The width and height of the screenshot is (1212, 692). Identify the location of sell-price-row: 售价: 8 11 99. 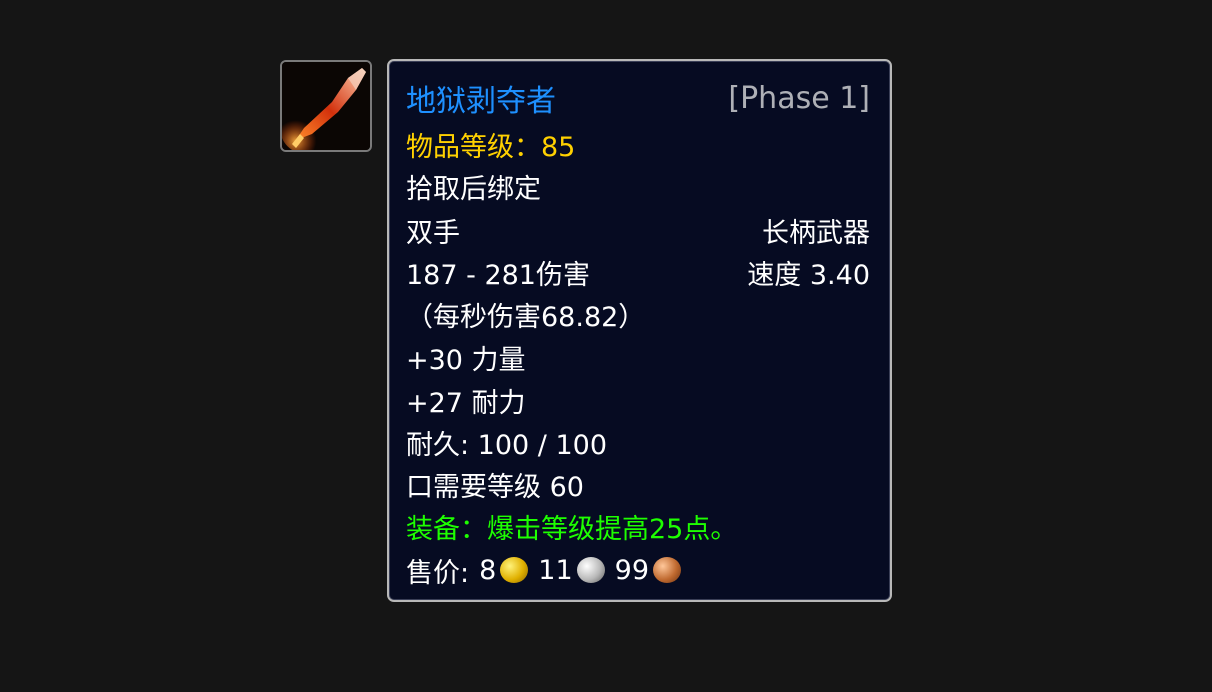
(638, 570).